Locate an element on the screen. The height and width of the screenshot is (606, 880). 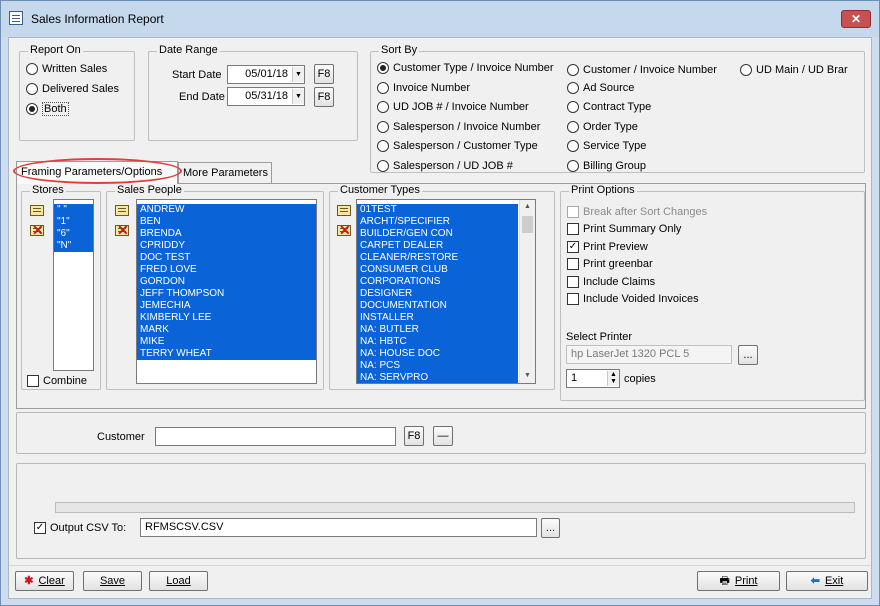
radio-sort-ud-job-invoice: UD JOB # / Invoice Number is located at coordinates (453, 107).